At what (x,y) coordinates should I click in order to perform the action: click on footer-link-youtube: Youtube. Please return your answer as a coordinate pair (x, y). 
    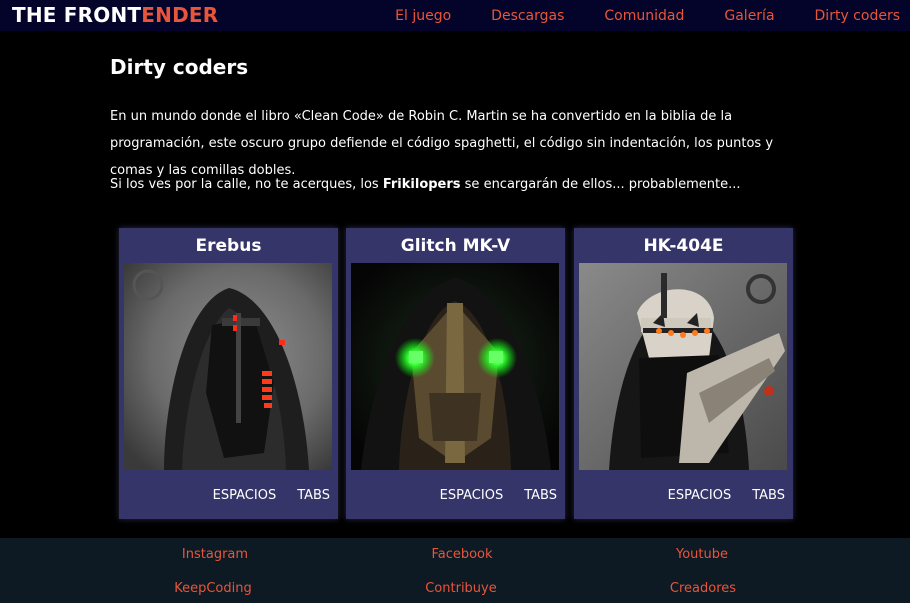
    Looking at the image, I should click on (702, 554).